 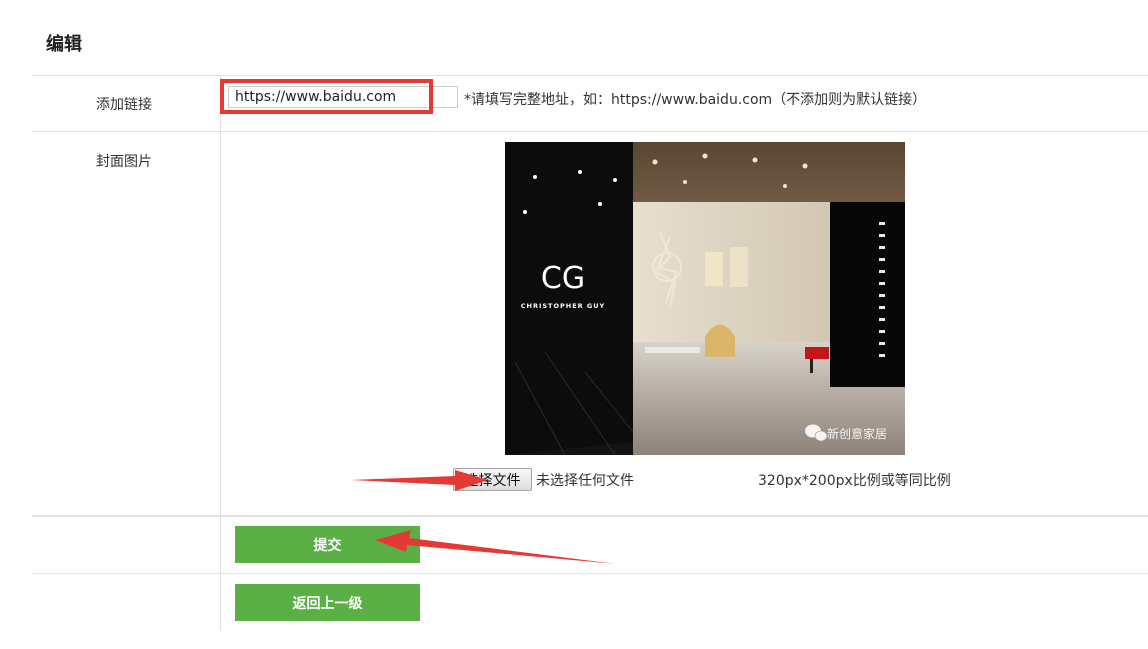 I want to click on submit-button: 提交, so click(x=327, y=544).